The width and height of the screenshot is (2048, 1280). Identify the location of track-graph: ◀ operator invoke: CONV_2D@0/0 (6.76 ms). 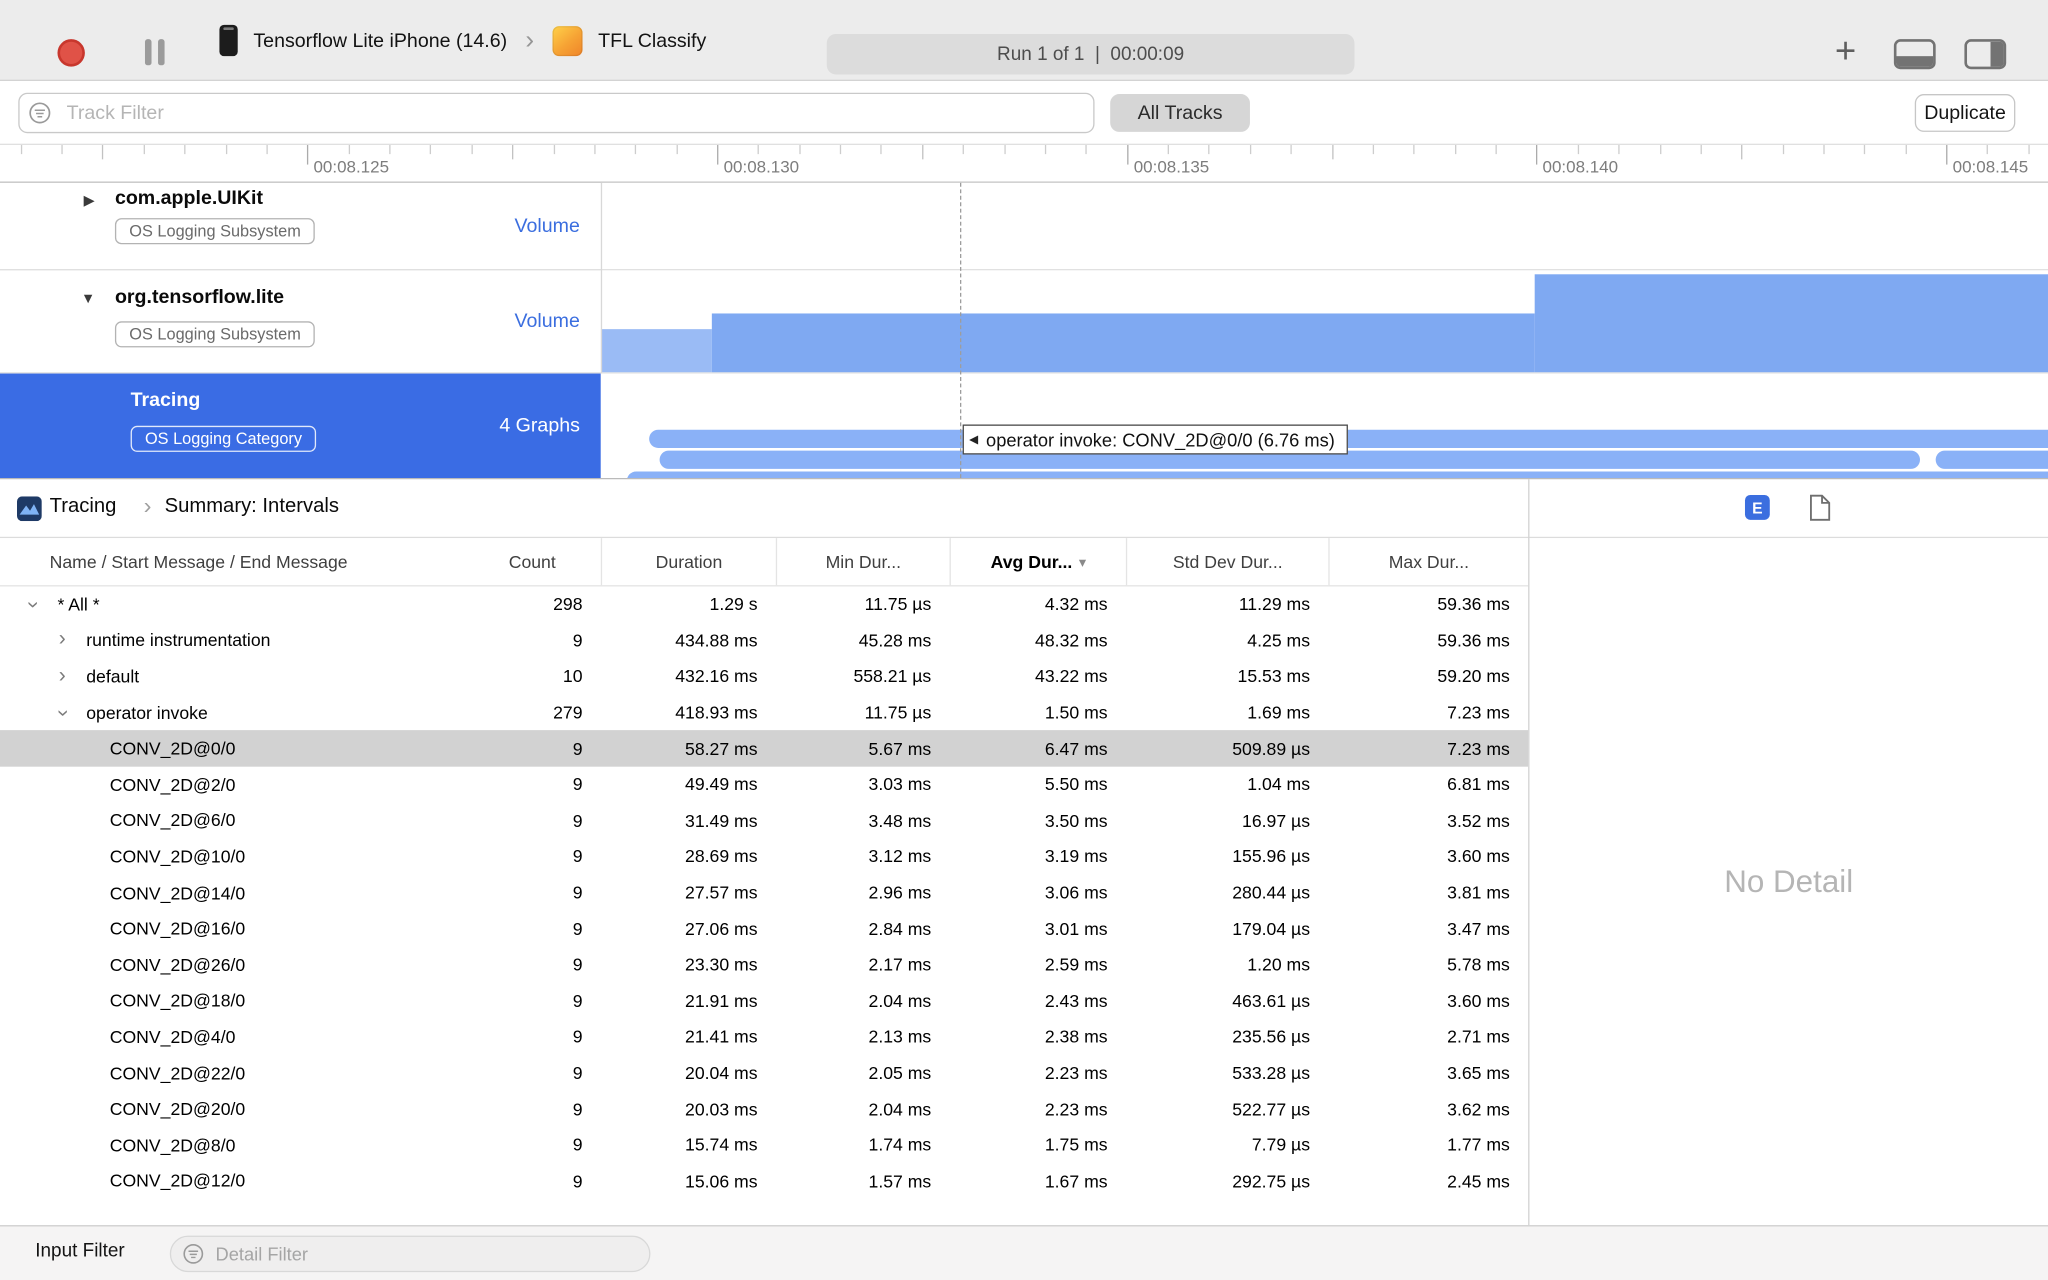
(1324, 426).